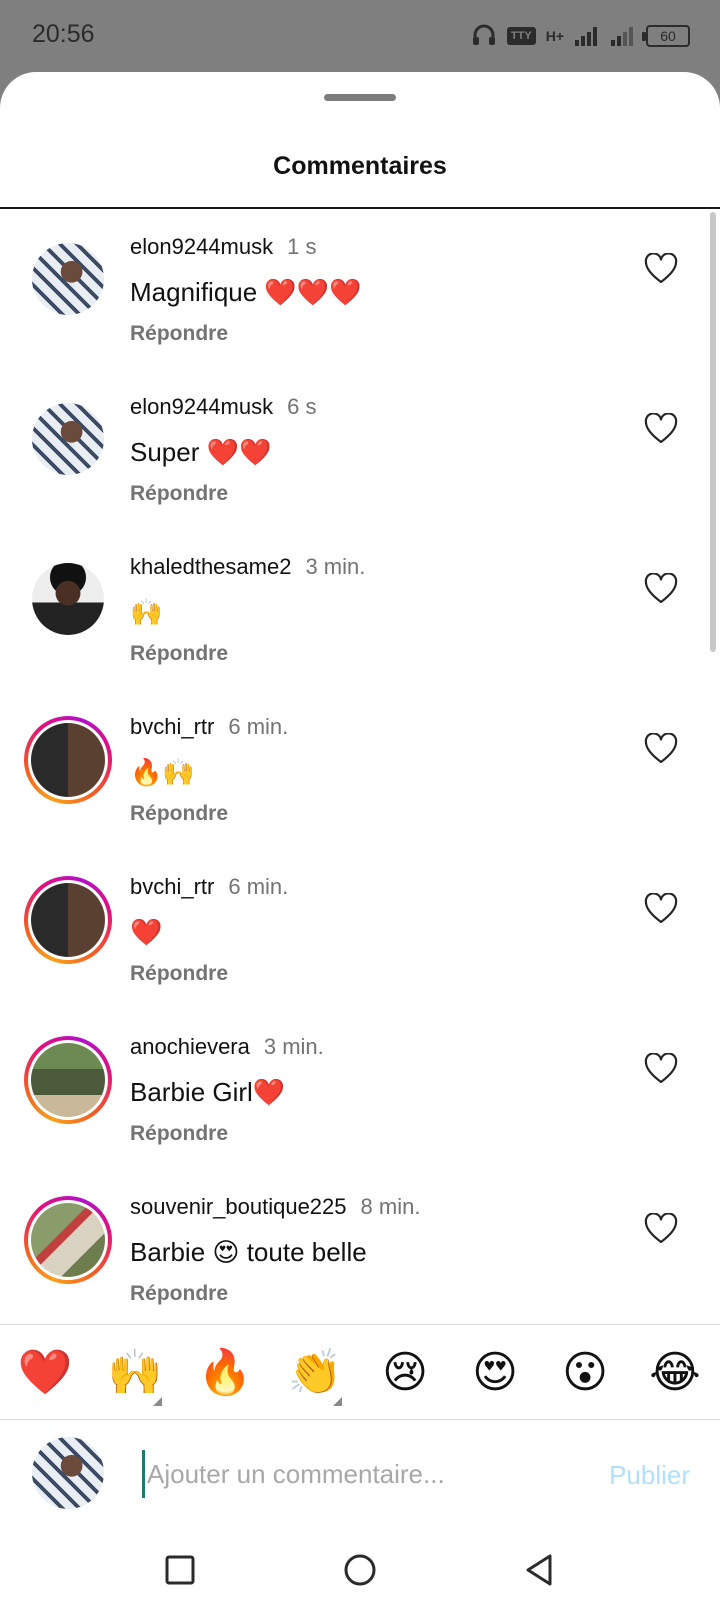  Describe the element at coordinates (360, 450) in the screenshot. I see `comment-item: elon9244musk 6 s Super ❤️❤️ Répondre` at that location.